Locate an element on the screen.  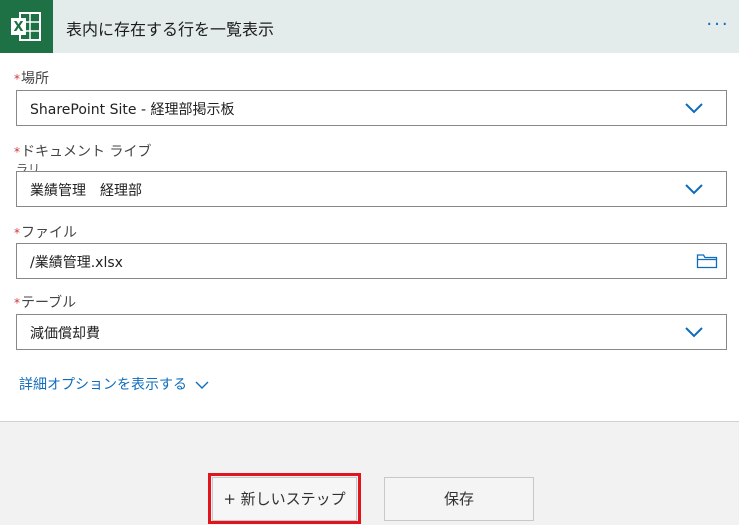
excel-icon: X is located at coordinates (26, 26).